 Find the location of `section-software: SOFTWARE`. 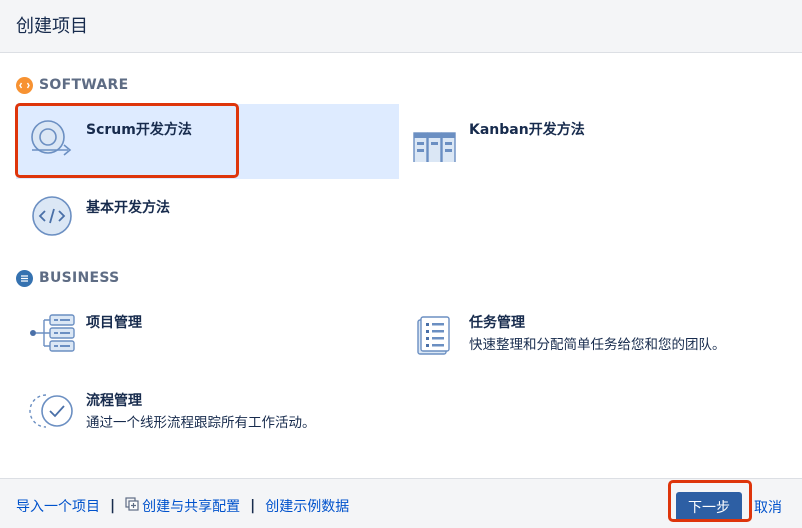

section-software: SOFTWARE is located at coordinates (72, 85).